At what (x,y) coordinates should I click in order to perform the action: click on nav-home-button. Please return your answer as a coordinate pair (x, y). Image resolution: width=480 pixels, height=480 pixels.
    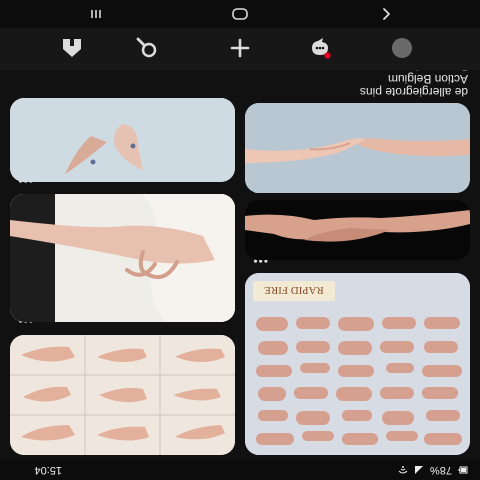
    Looking at the image, I should click on (72, 48).